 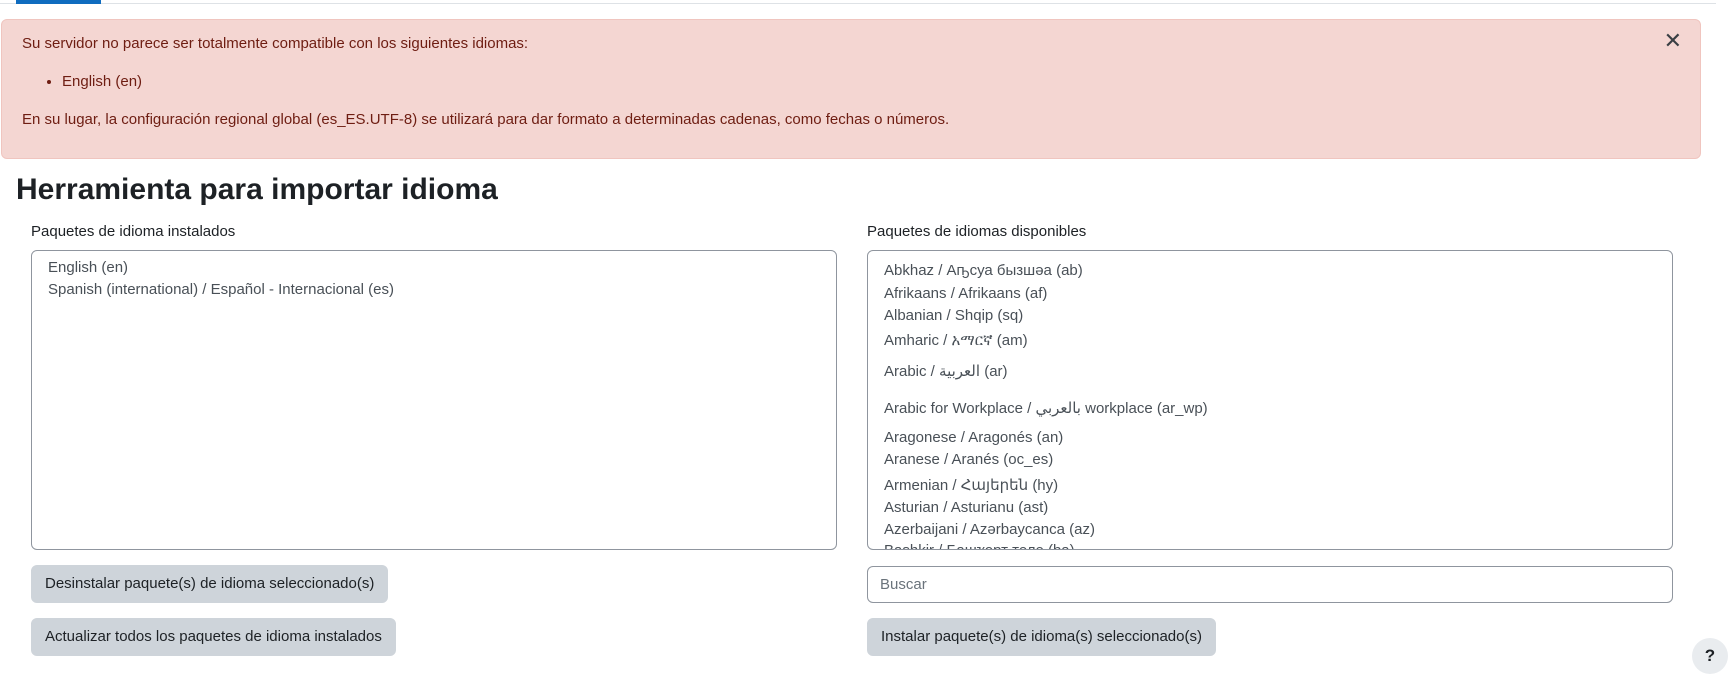 What do you see at coordinates (58, 2) in the screenshot?
I see `active-tab-indicator` at bounding box center [58, 2].